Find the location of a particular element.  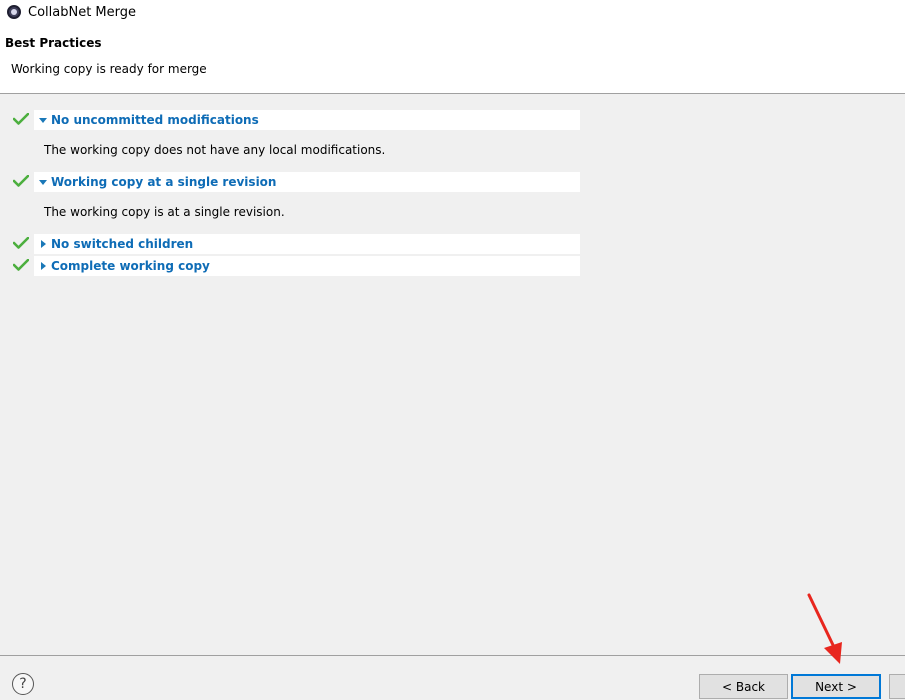

next-button: Next > is located at coordinates (836, 686).